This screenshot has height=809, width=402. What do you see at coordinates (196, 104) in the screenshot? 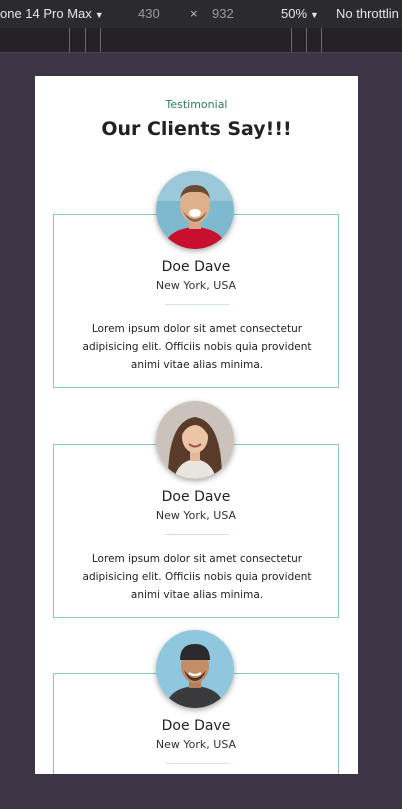
I see `section-eyebrow: Testimonial` at bounding box center [196, 104].